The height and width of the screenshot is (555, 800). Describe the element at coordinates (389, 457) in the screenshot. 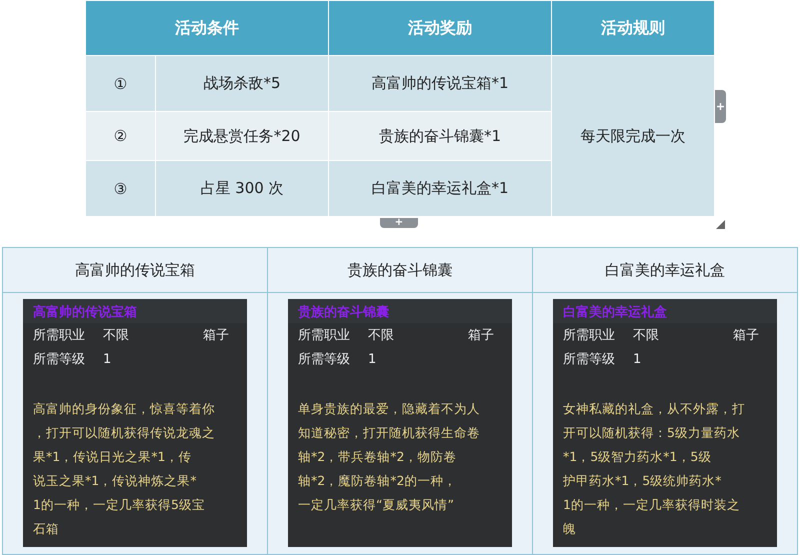

I see `item-description: 单身贵族的最爱，隐藏着不为人 知道秘密，打开随机获得生命卷 轴*2，带兵卷轴*2，物防卷 轴*2，魔防卷轴*2的一种， 一定几率获得“夏威夷风情”` at that location.